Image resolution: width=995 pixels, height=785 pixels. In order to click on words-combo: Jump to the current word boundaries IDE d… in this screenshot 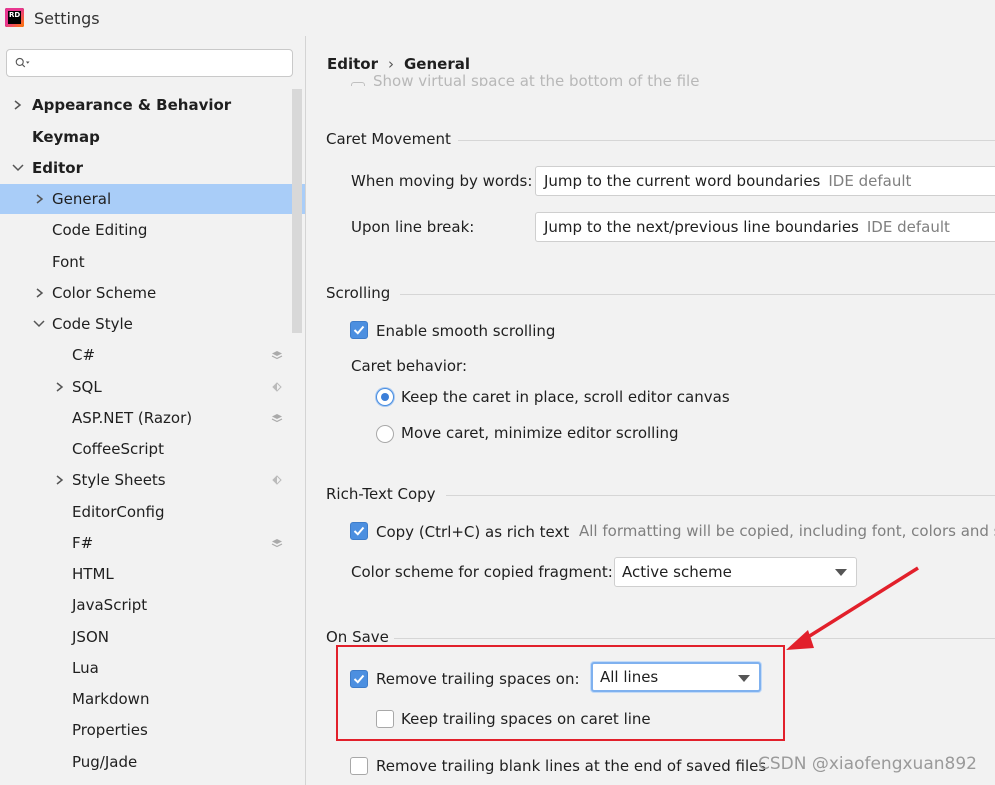, I will do `click(765, 181)`.